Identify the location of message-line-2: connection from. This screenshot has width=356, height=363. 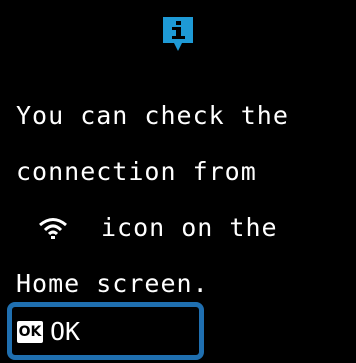
(136, 171).